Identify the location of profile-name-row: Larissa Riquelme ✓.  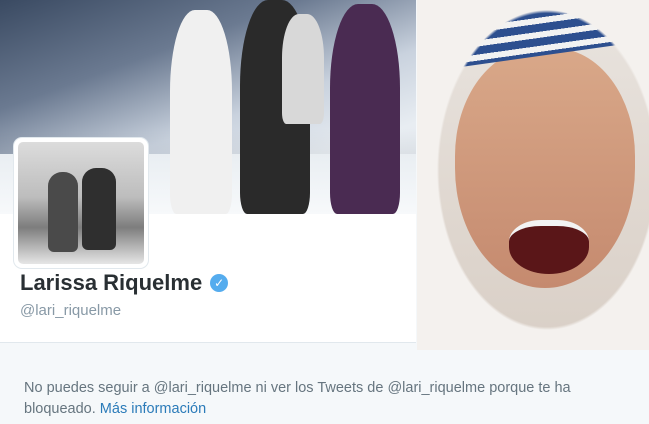
(124, 283).